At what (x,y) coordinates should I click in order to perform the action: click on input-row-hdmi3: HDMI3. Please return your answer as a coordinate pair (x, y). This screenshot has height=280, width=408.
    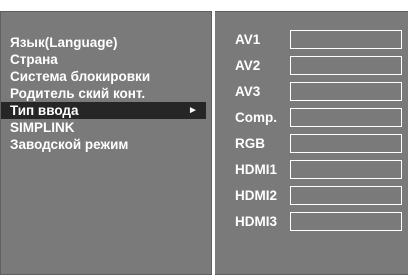
    Looking at the image, I should click on (311, 222).